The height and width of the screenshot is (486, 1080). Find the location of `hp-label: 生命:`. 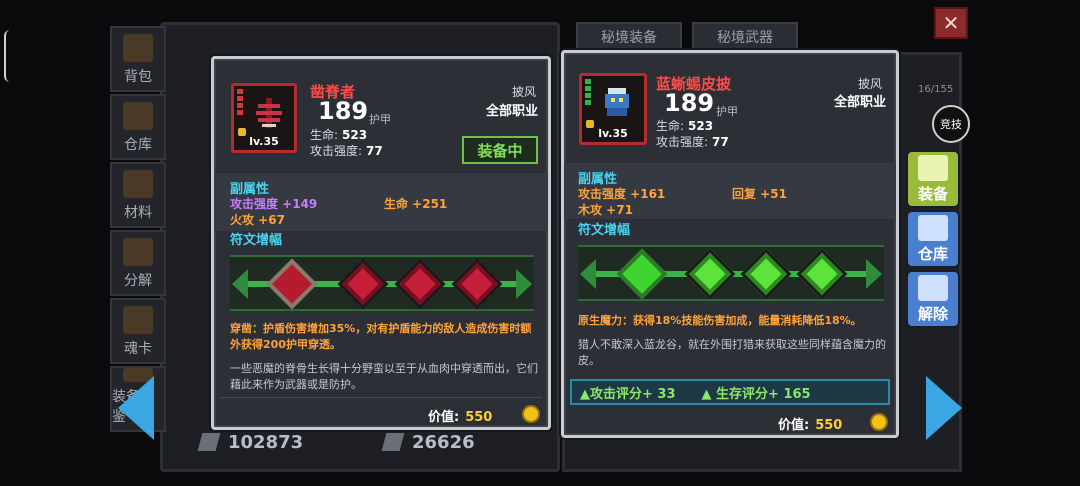

hp-label: 生命: is located at coordinates (670, 126).